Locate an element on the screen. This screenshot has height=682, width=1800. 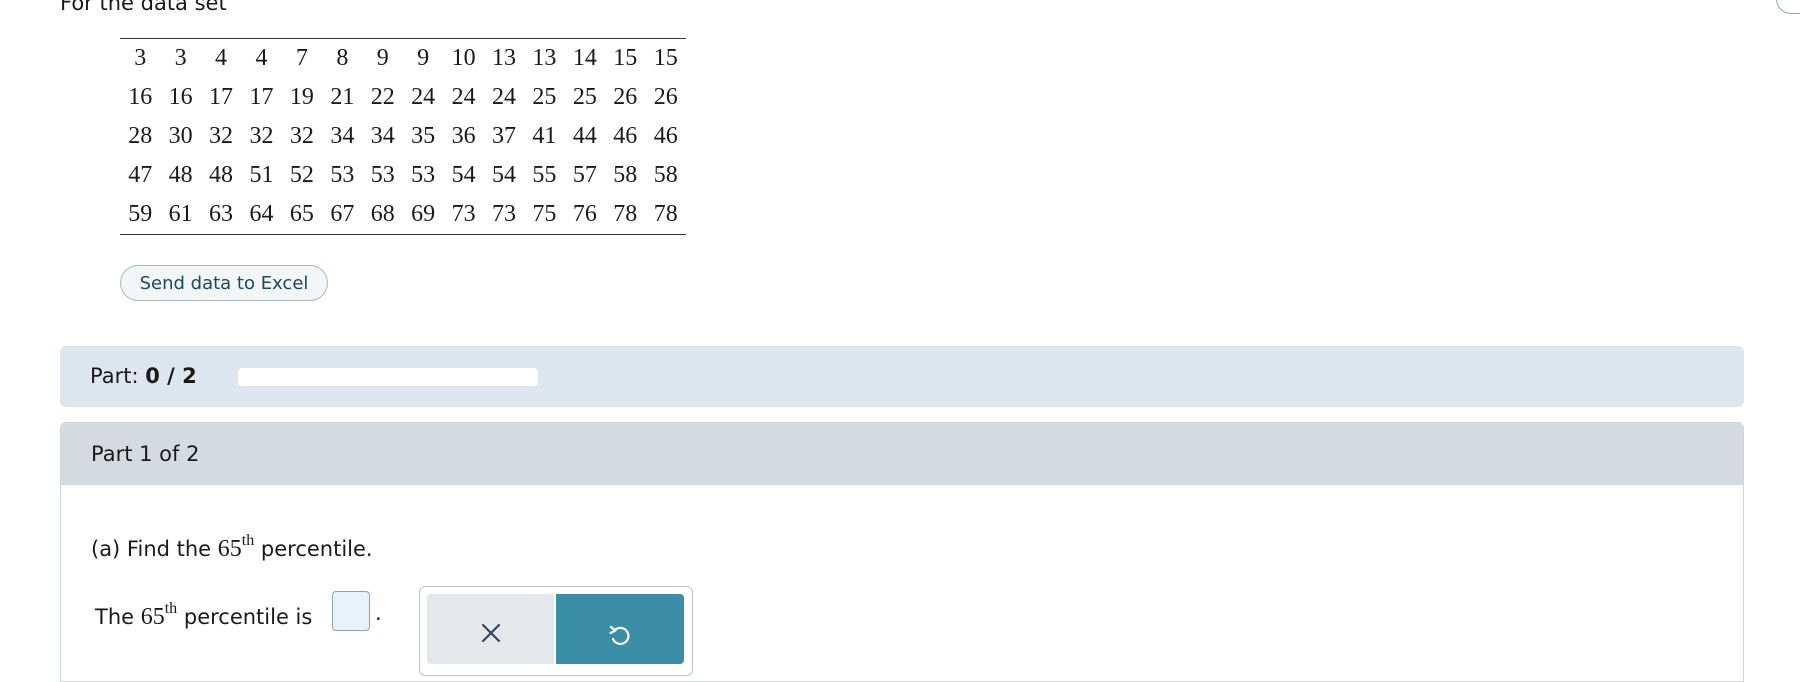
answer-number: 65th is located at coordinates (158, 615).